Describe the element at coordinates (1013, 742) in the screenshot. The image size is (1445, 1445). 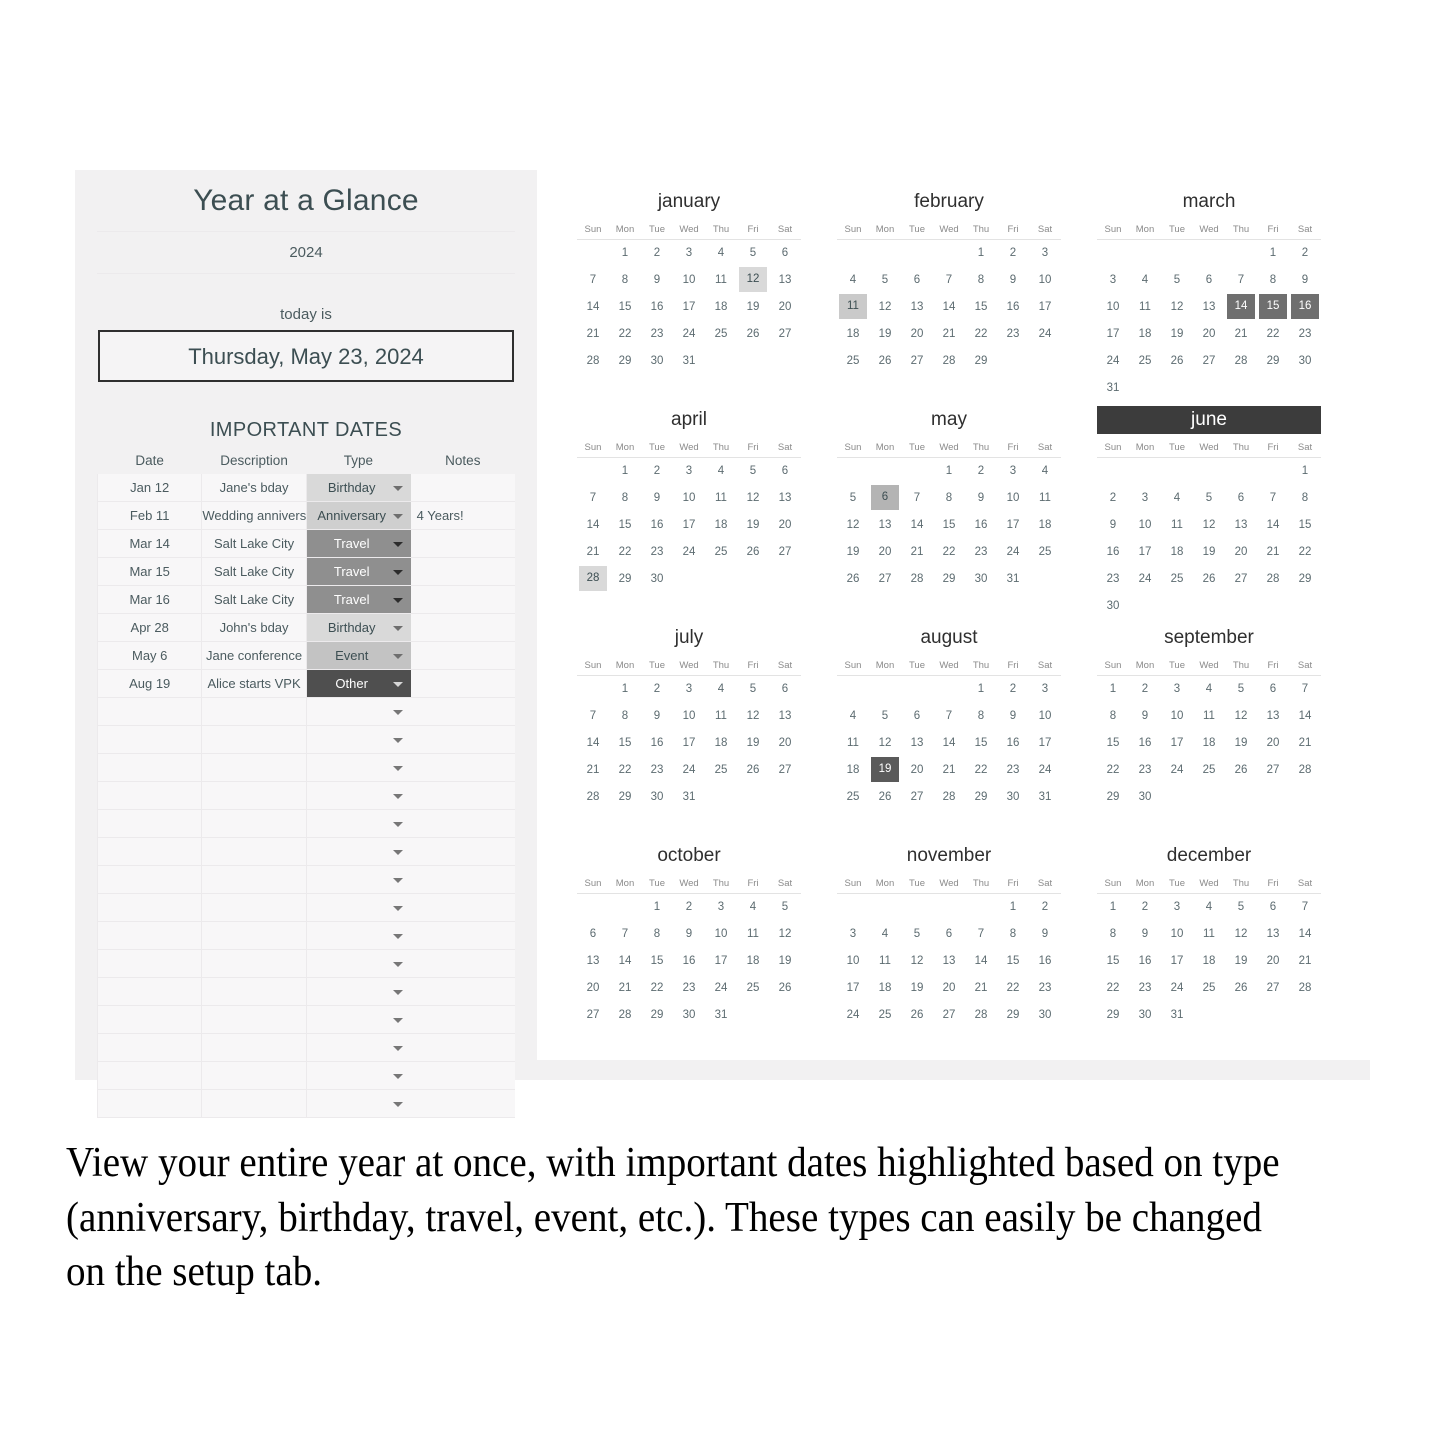
I see `day-cell: 16` at that location.